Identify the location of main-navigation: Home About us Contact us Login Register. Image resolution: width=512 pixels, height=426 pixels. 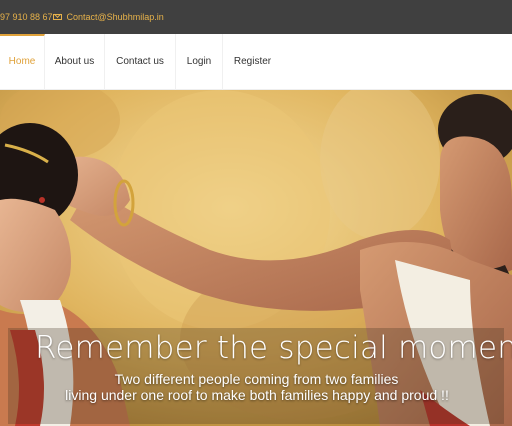
(256, 62).